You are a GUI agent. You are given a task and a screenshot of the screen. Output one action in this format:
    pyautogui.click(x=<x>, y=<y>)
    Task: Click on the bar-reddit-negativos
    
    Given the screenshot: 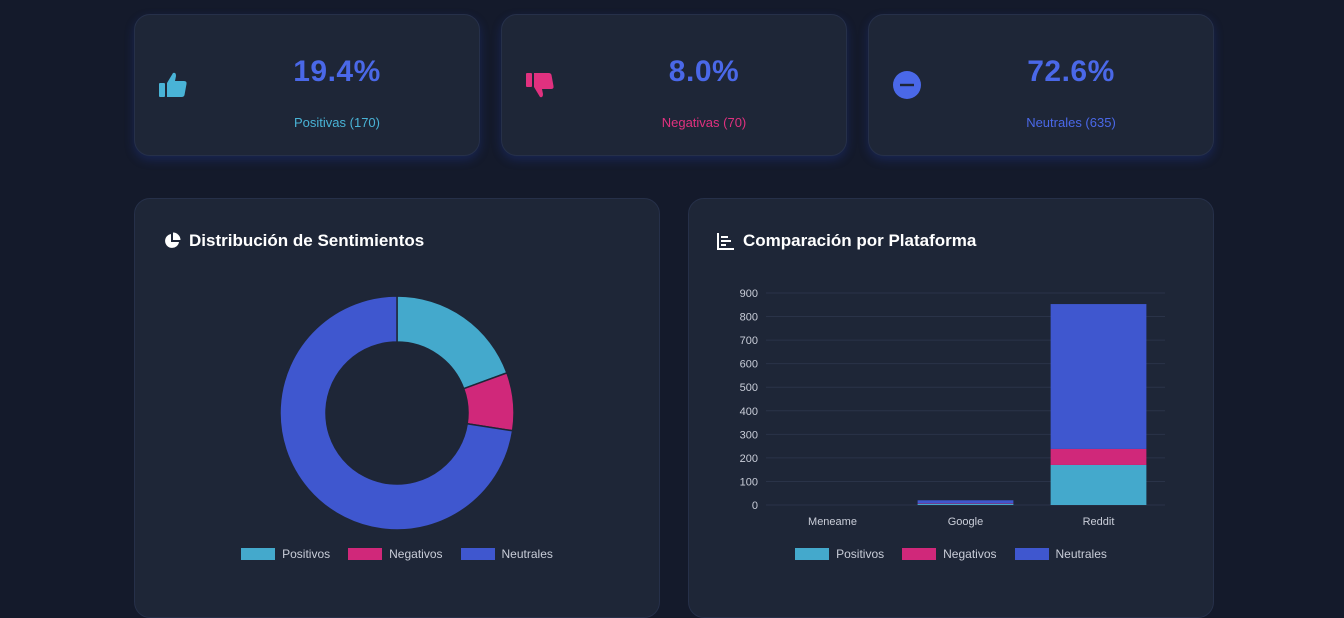 What is the action you would take?
    pyautogui.click(x=1099, y=457)
    